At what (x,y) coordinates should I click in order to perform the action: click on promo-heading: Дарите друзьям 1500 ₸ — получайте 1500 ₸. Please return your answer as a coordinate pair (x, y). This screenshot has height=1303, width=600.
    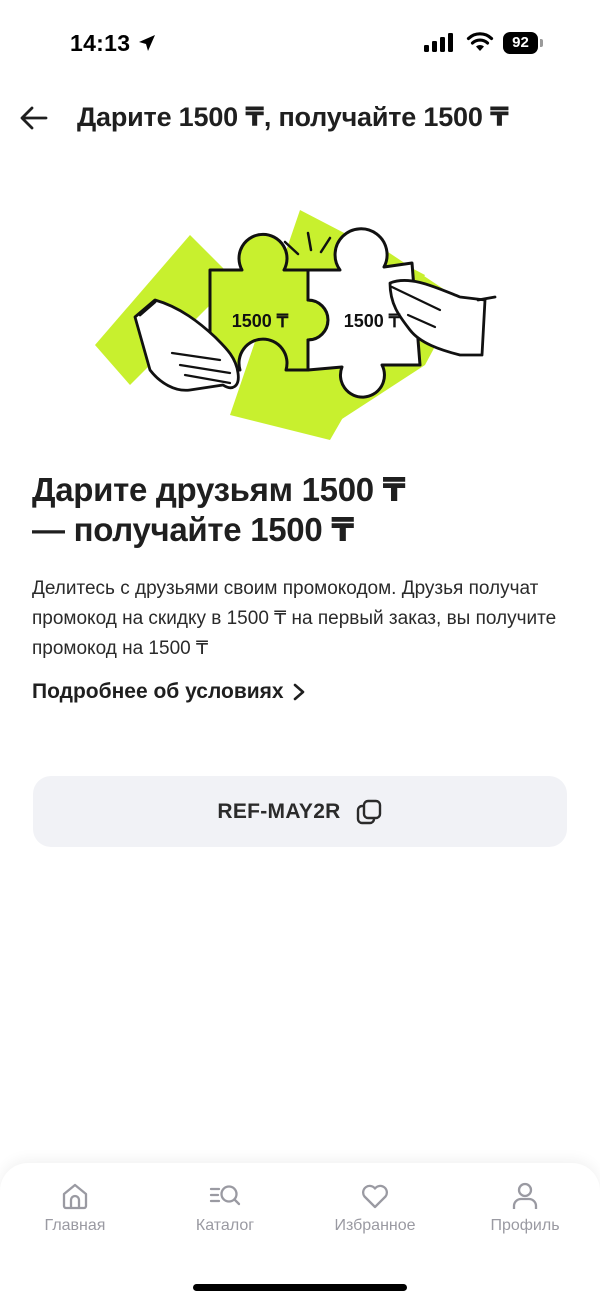
    Looking at the image, I should click on (302, 510).